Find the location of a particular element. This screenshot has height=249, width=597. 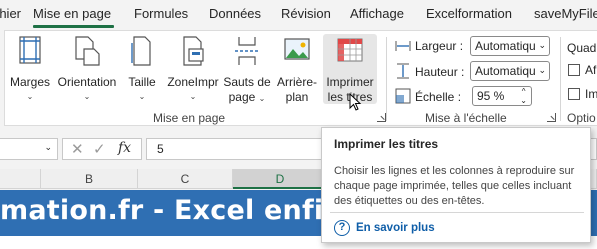

tab-formules: Formules is located at coordinates (161, 13).